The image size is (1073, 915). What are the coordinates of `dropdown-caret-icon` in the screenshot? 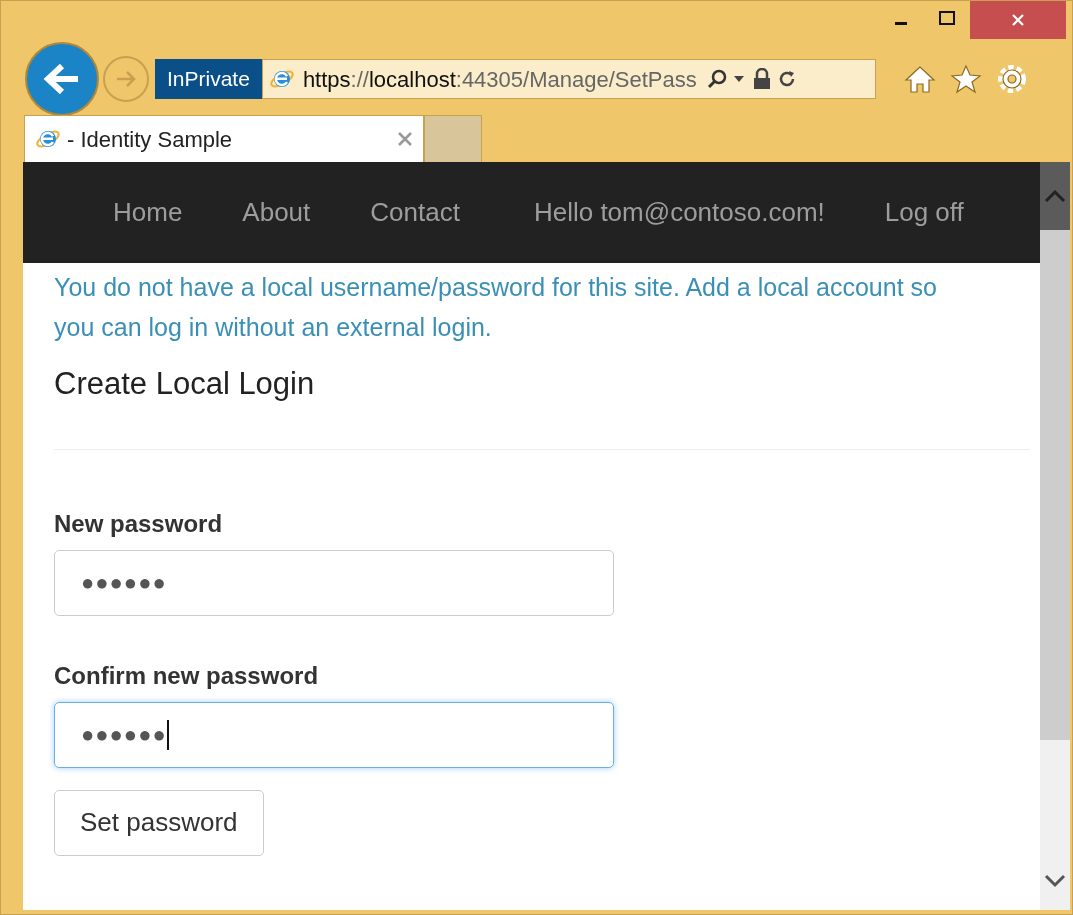 It's located at (738, 79).